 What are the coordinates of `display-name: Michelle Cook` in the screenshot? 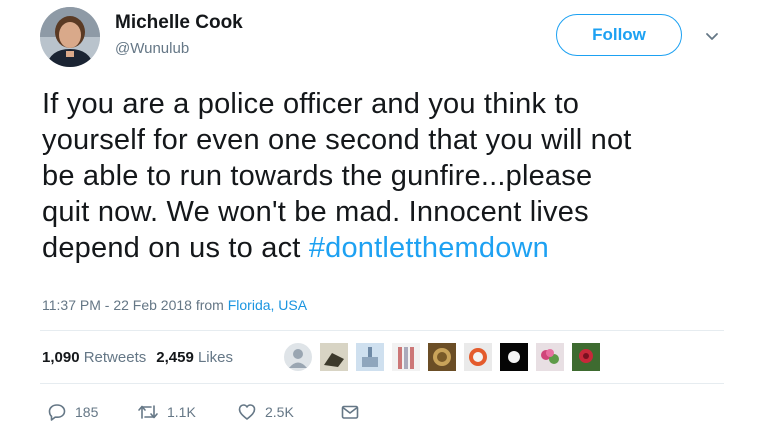 It's located at (179, 23).